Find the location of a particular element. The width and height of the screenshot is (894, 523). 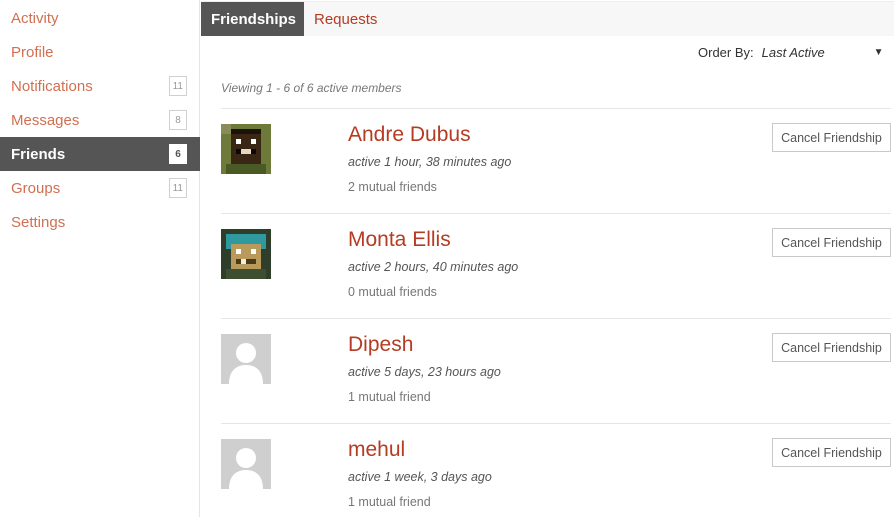

pixel-avatar-teal-icon is located at coordinates (246, 254).